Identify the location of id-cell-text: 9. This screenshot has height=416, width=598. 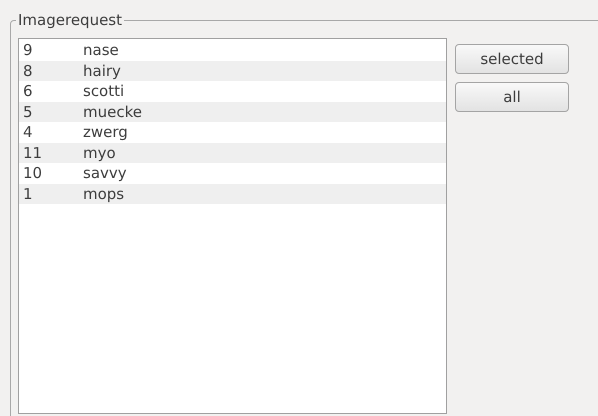
(28, 50).